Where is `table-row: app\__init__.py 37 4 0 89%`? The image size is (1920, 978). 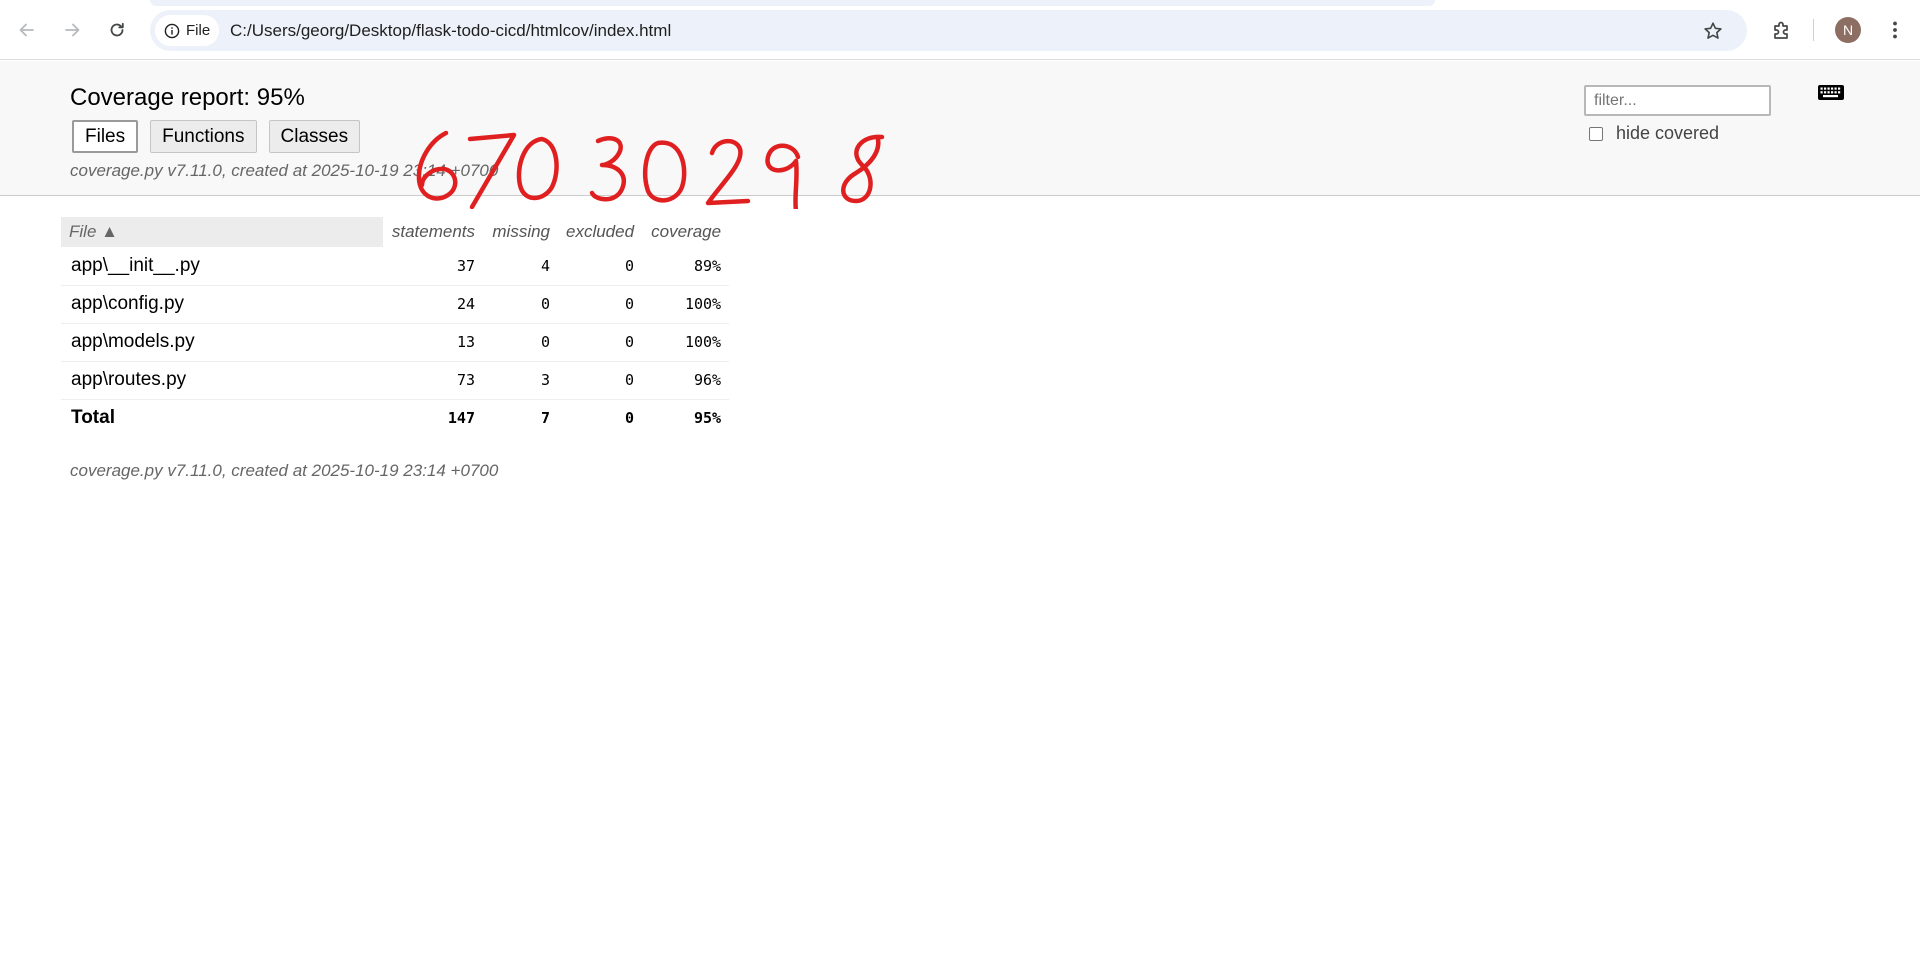 table-row: app\__init__.py 37 4 0 89% is located at coordinates (395, 266).